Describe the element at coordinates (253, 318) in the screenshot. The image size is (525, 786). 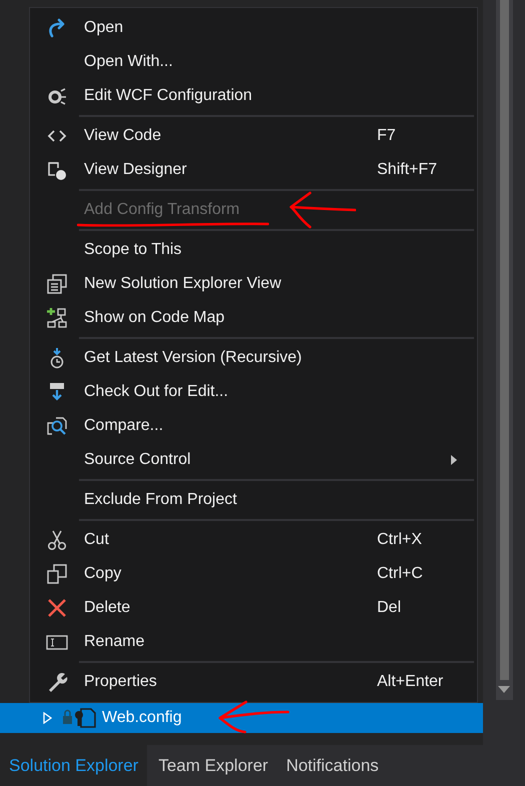
I see `menu-item: Show on Code Map` at that location.